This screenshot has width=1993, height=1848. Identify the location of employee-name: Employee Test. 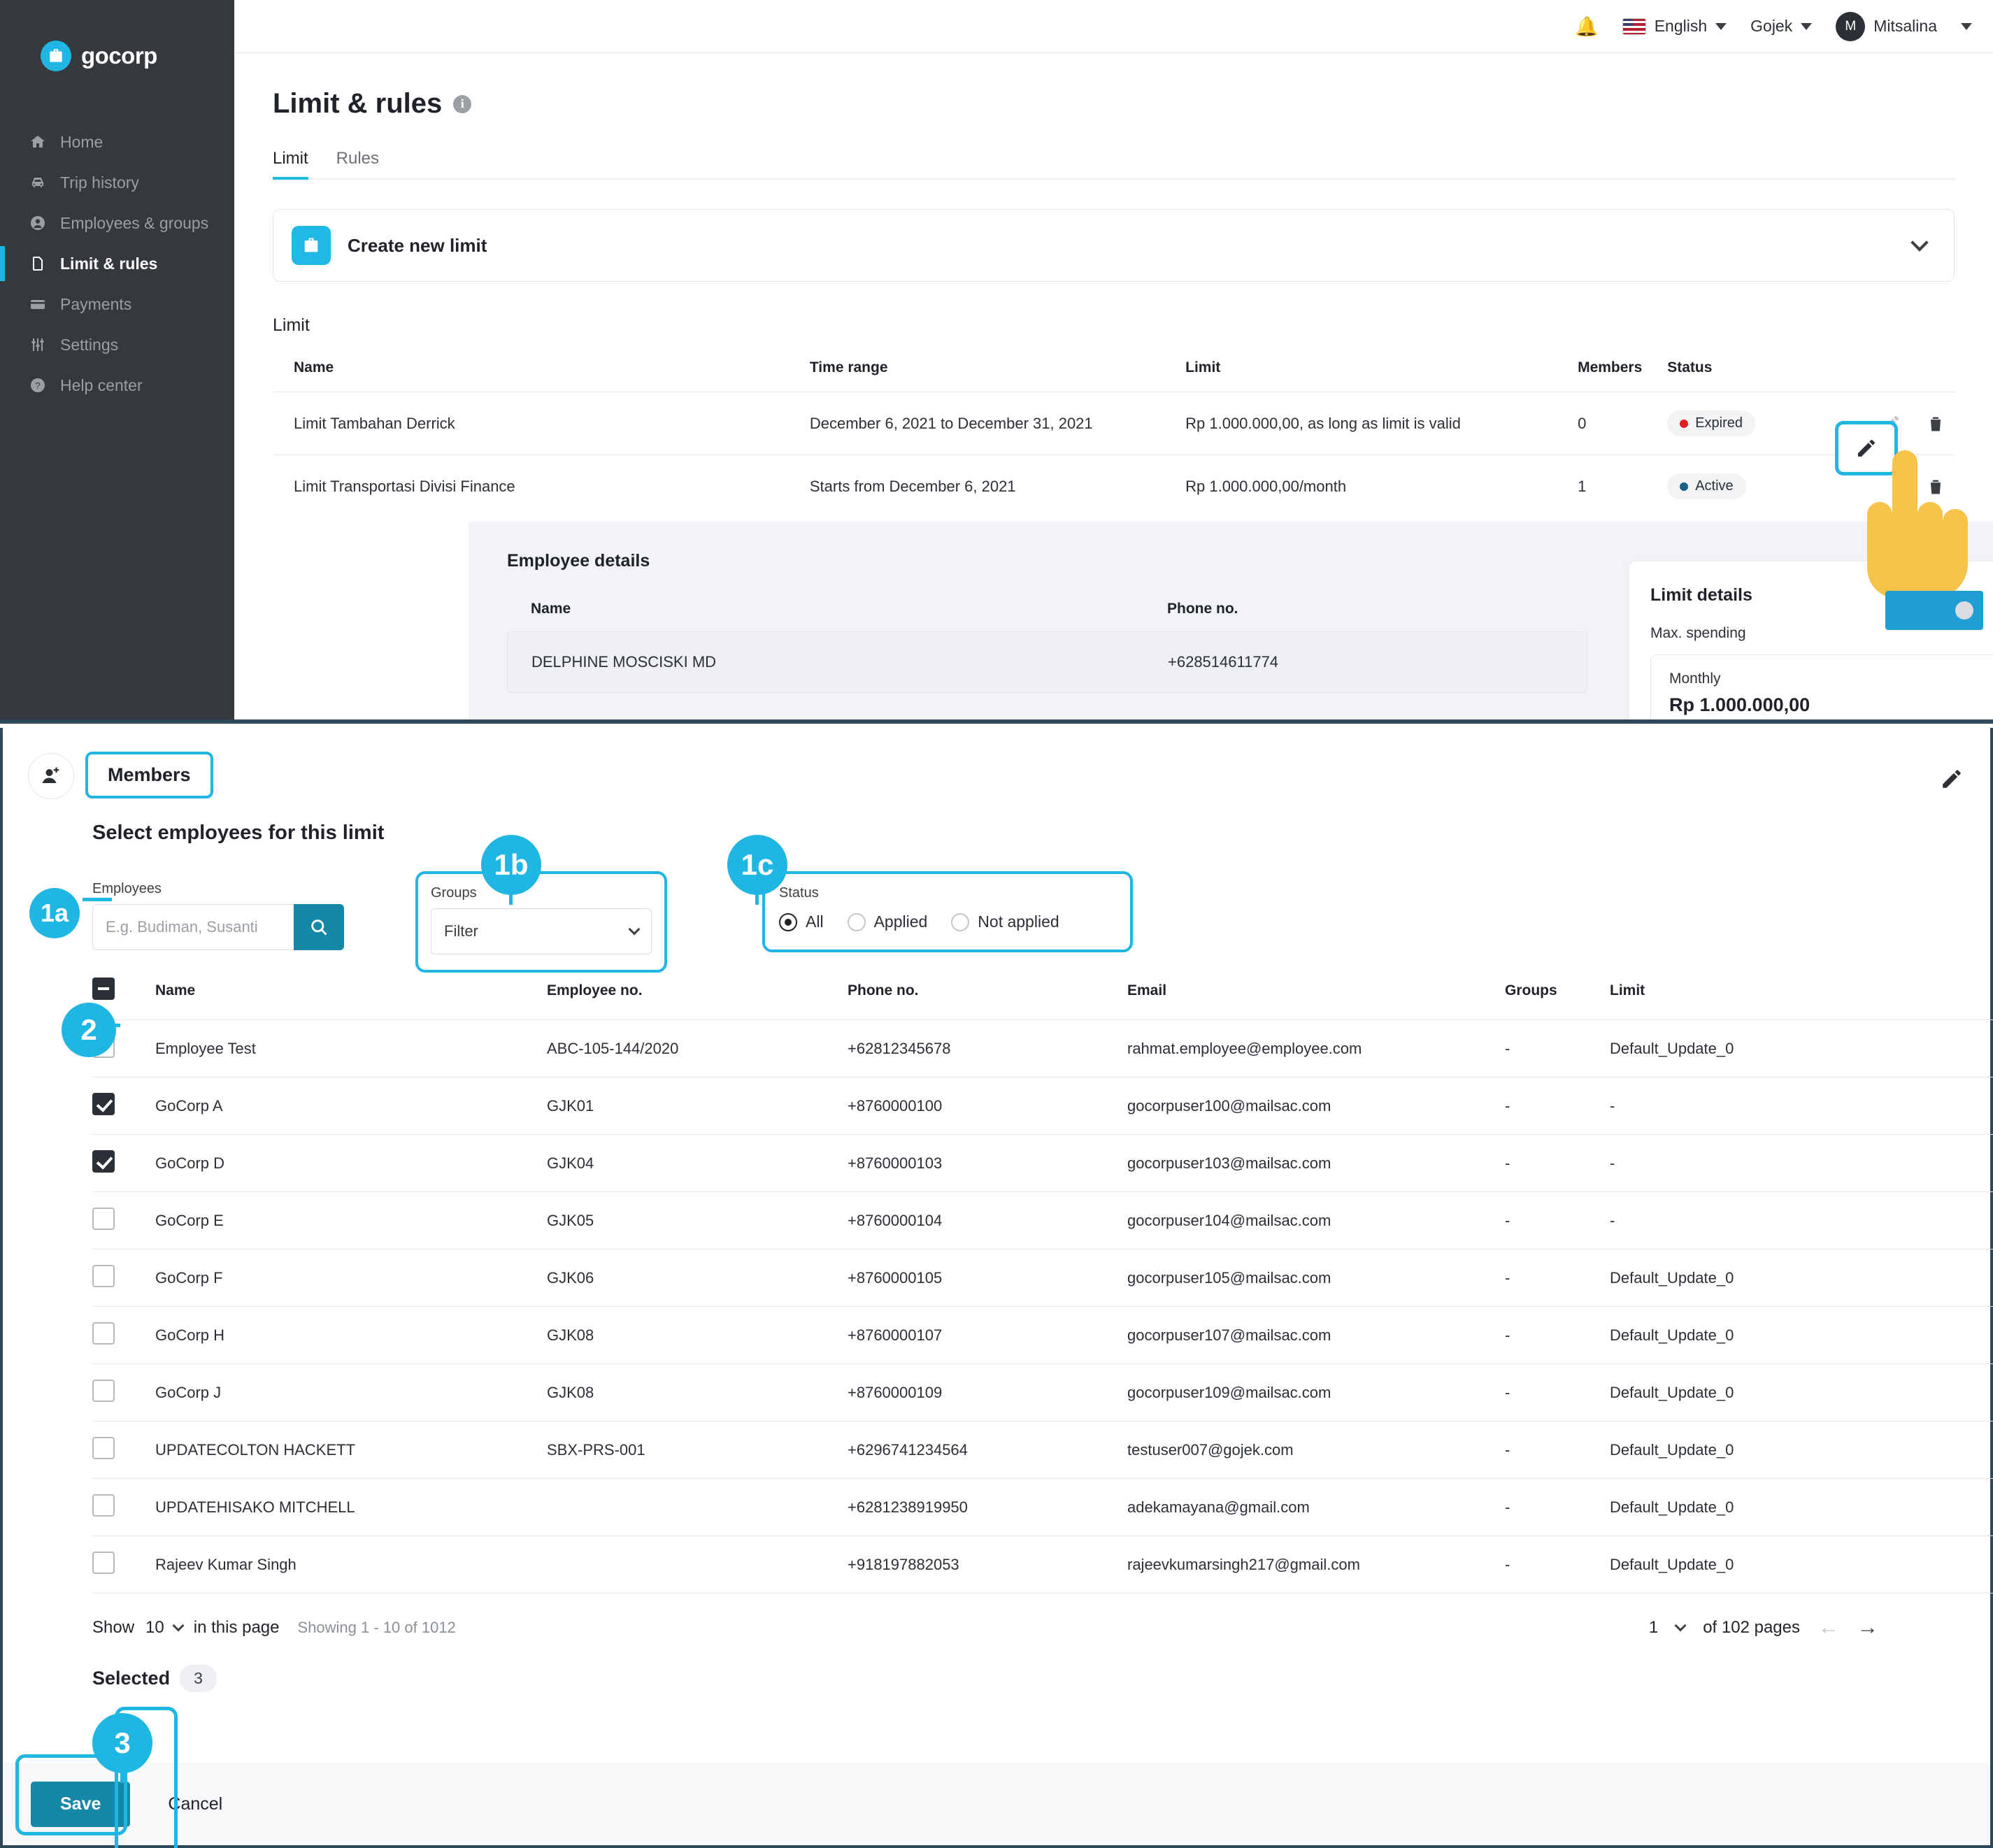
(351, 1048).